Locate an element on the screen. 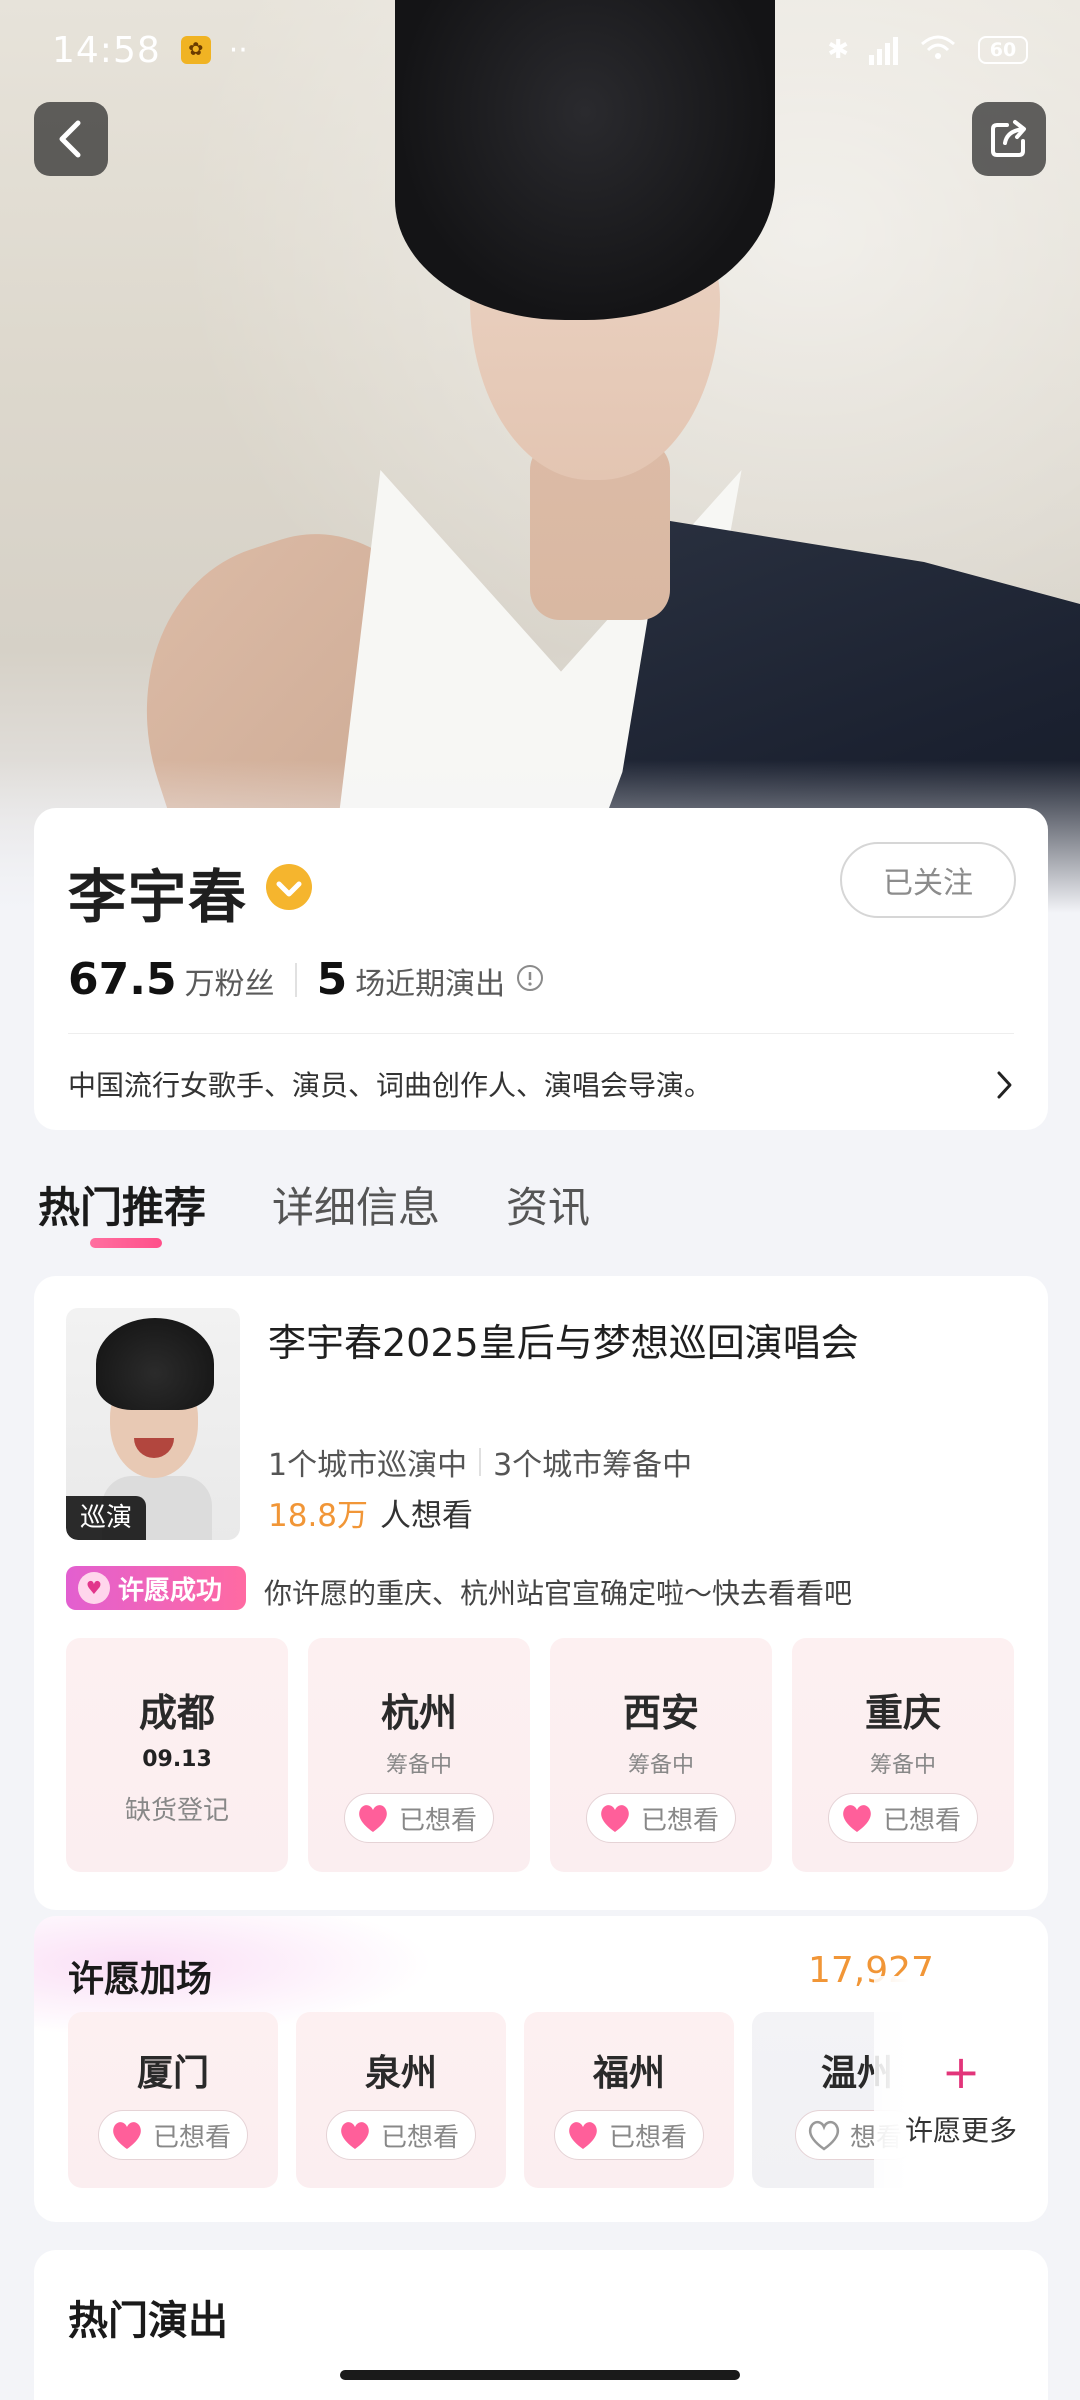 The image size is (1080, 2400). wish-city-fuzhou: 福州 已想看 is located at coordinates (629, 2100).